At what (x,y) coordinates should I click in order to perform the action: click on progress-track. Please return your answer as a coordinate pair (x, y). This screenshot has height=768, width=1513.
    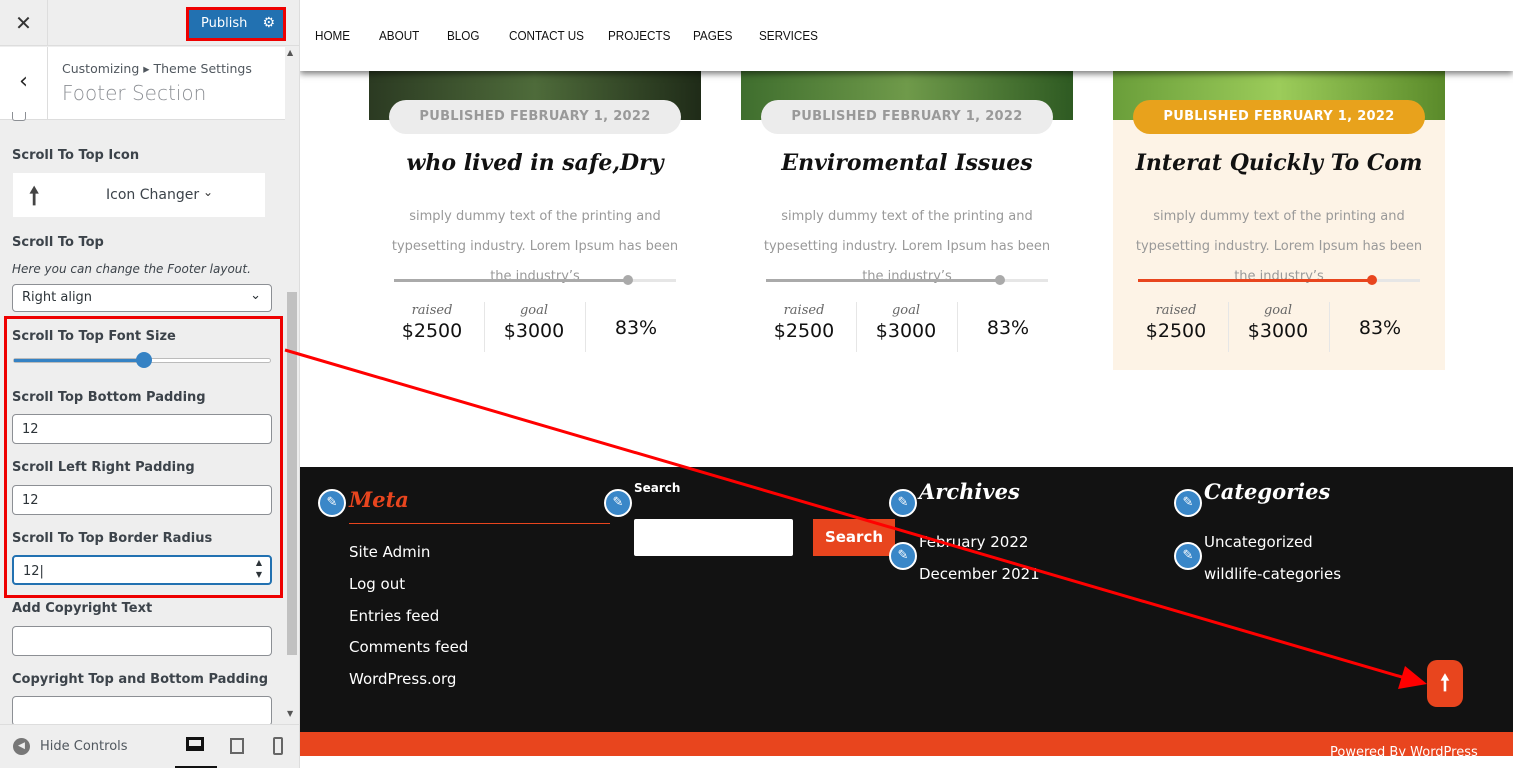
    Looking at the image, I should click on (535, 280).